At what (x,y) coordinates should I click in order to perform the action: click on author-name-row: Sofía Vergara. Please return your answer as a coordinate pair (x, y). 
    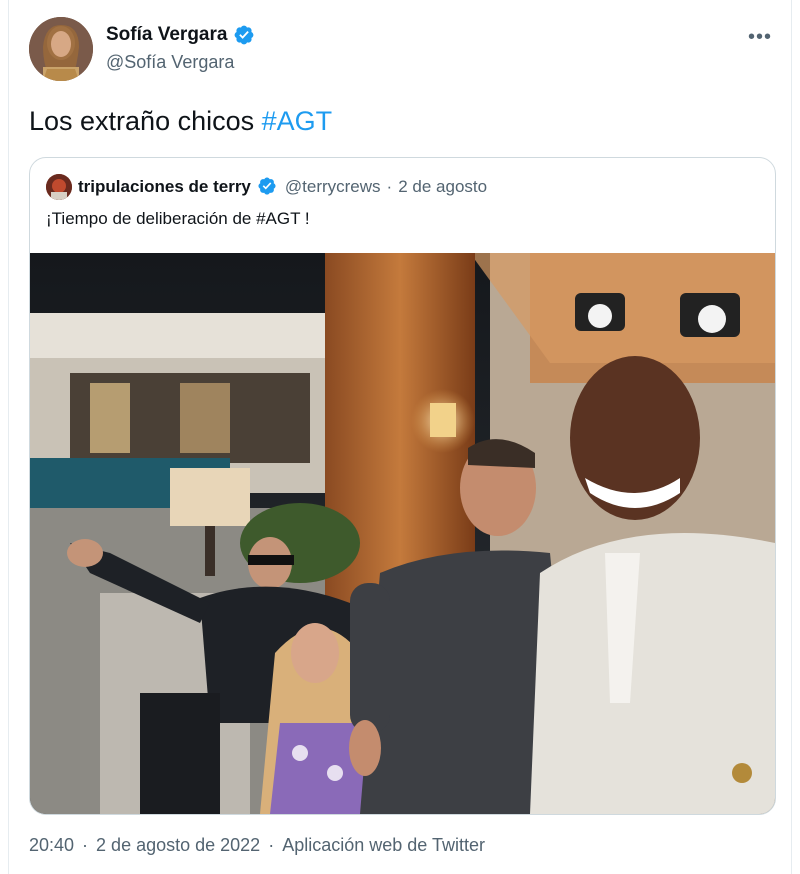
    Looking at the image, I should click on (180, 35).